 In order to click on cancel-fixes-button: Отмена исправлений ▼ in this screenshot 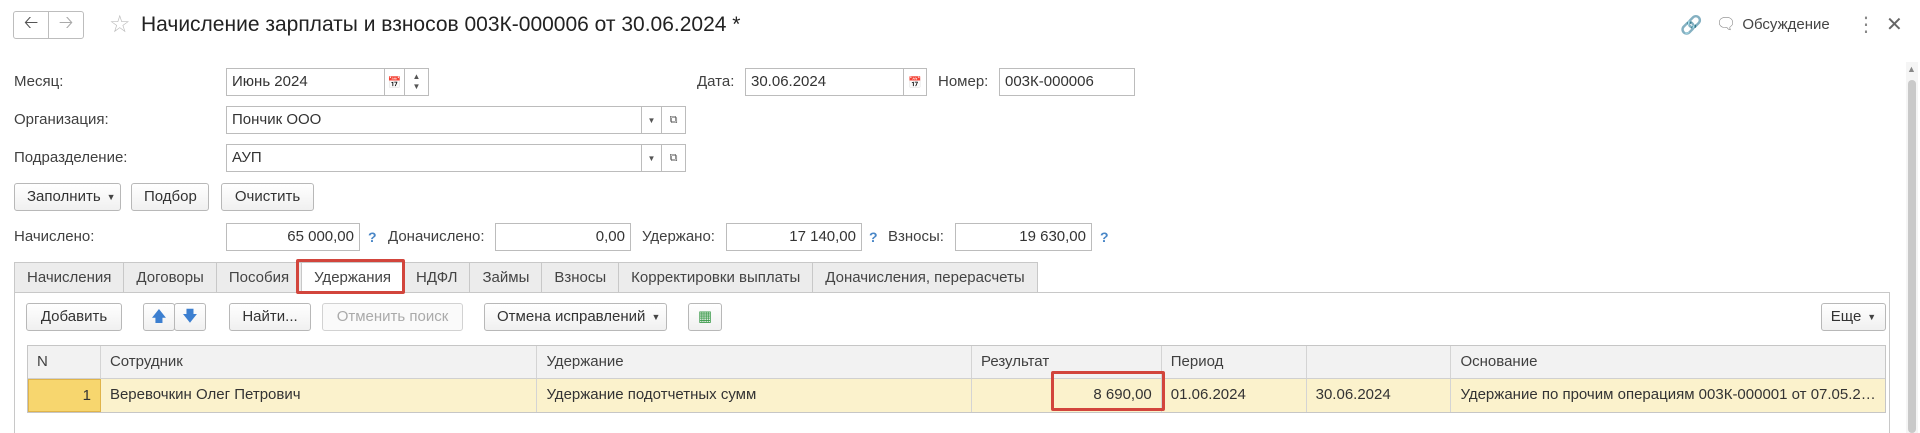, I will do `click(575, 317)`.